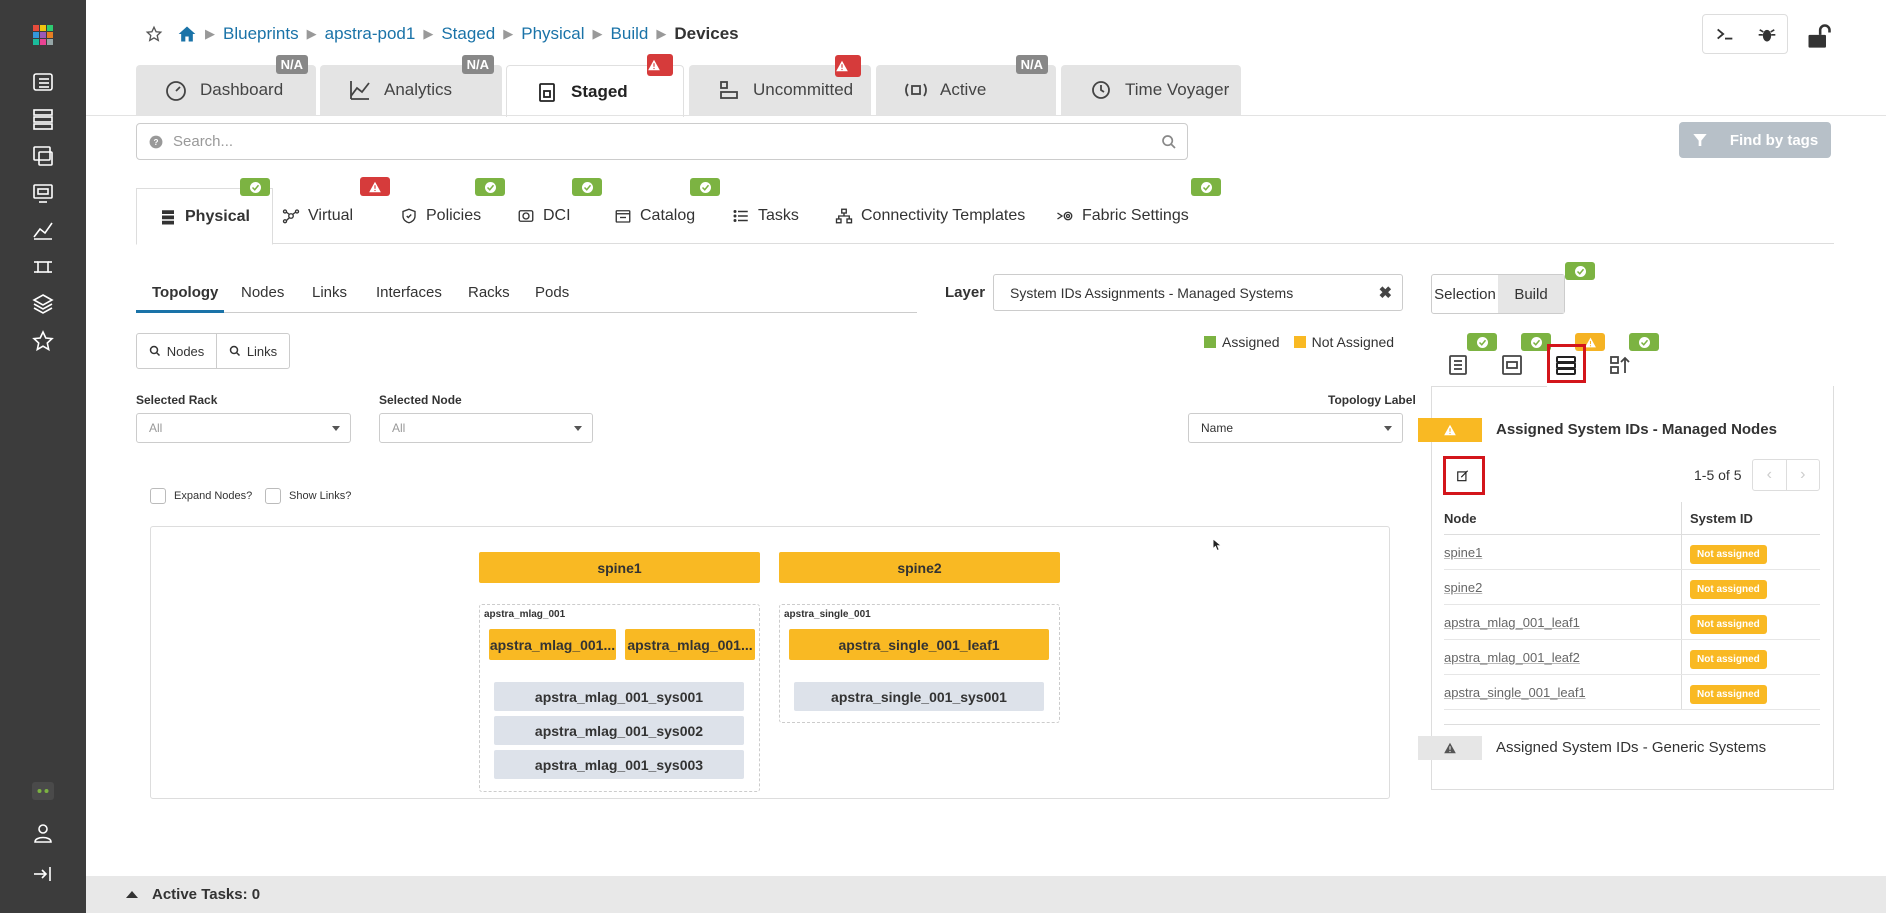 The width and height of the screenshot is (1886, 913). Describe the element at coordinates (308, 496) in the screenshot. I see `show-links-checkbox: Show Links?` at that location.